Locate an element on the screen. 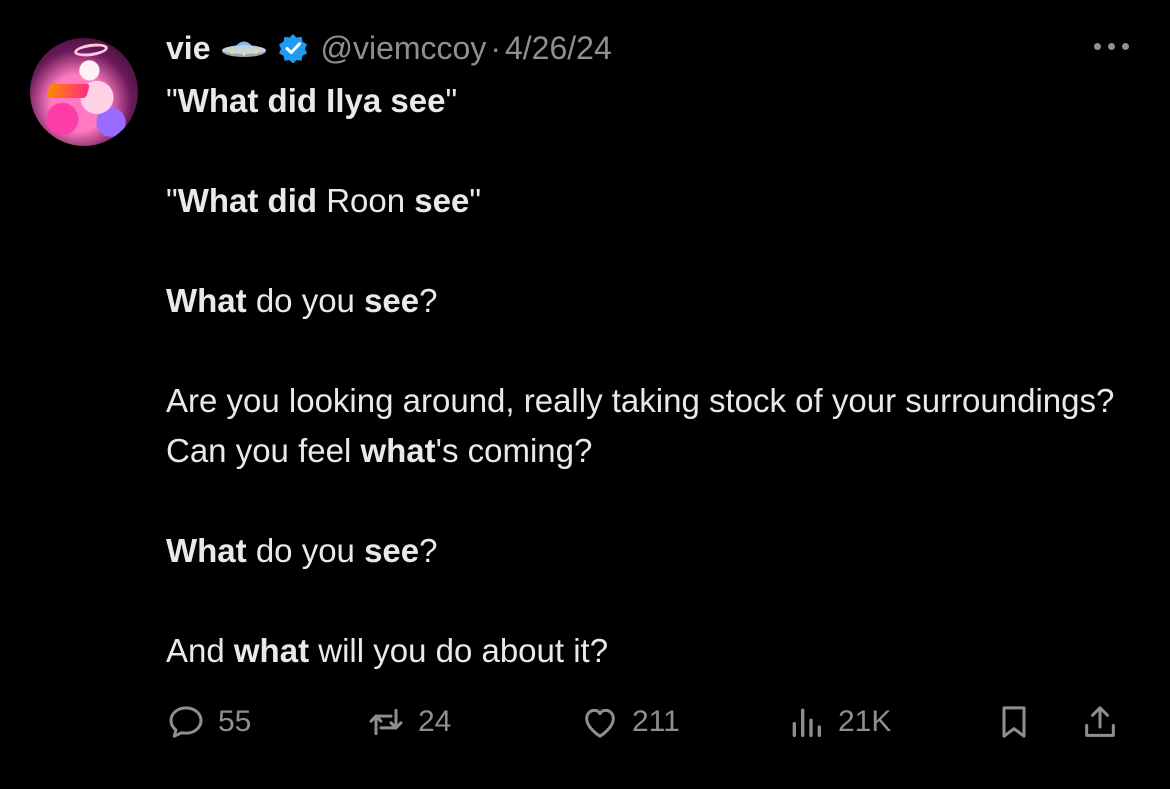 The height and width of the screenshot is (789, 1170). text-run: 's coming? is located at coordinates (514, 450).